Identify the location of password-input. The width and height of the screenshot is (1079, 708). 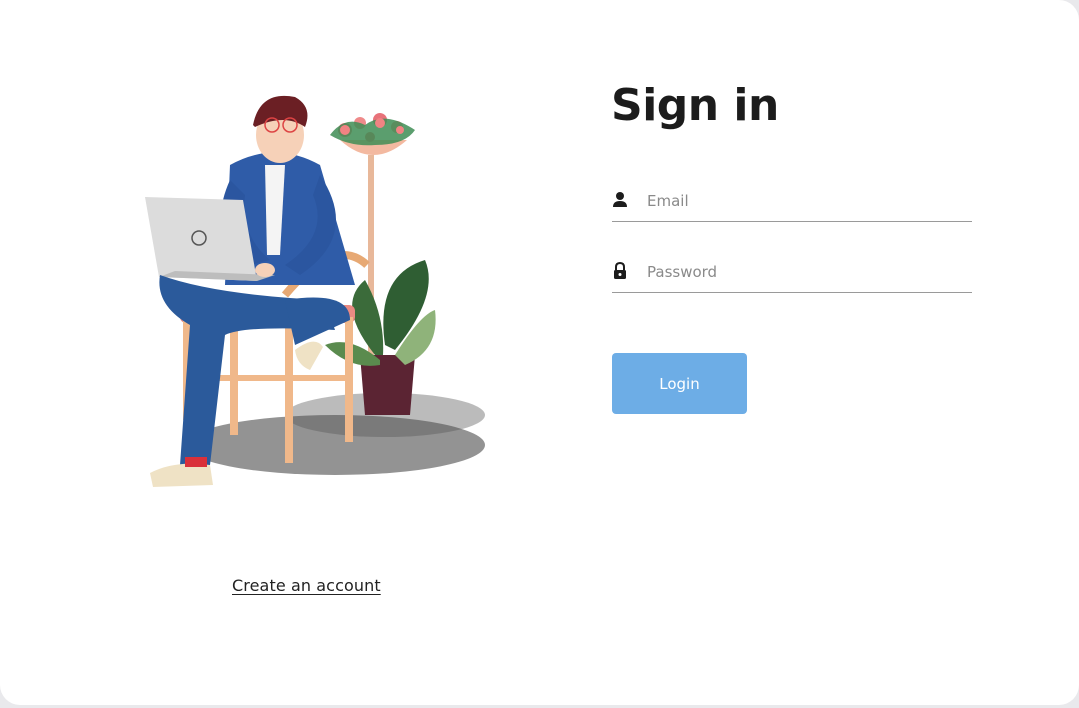
(807, 272).